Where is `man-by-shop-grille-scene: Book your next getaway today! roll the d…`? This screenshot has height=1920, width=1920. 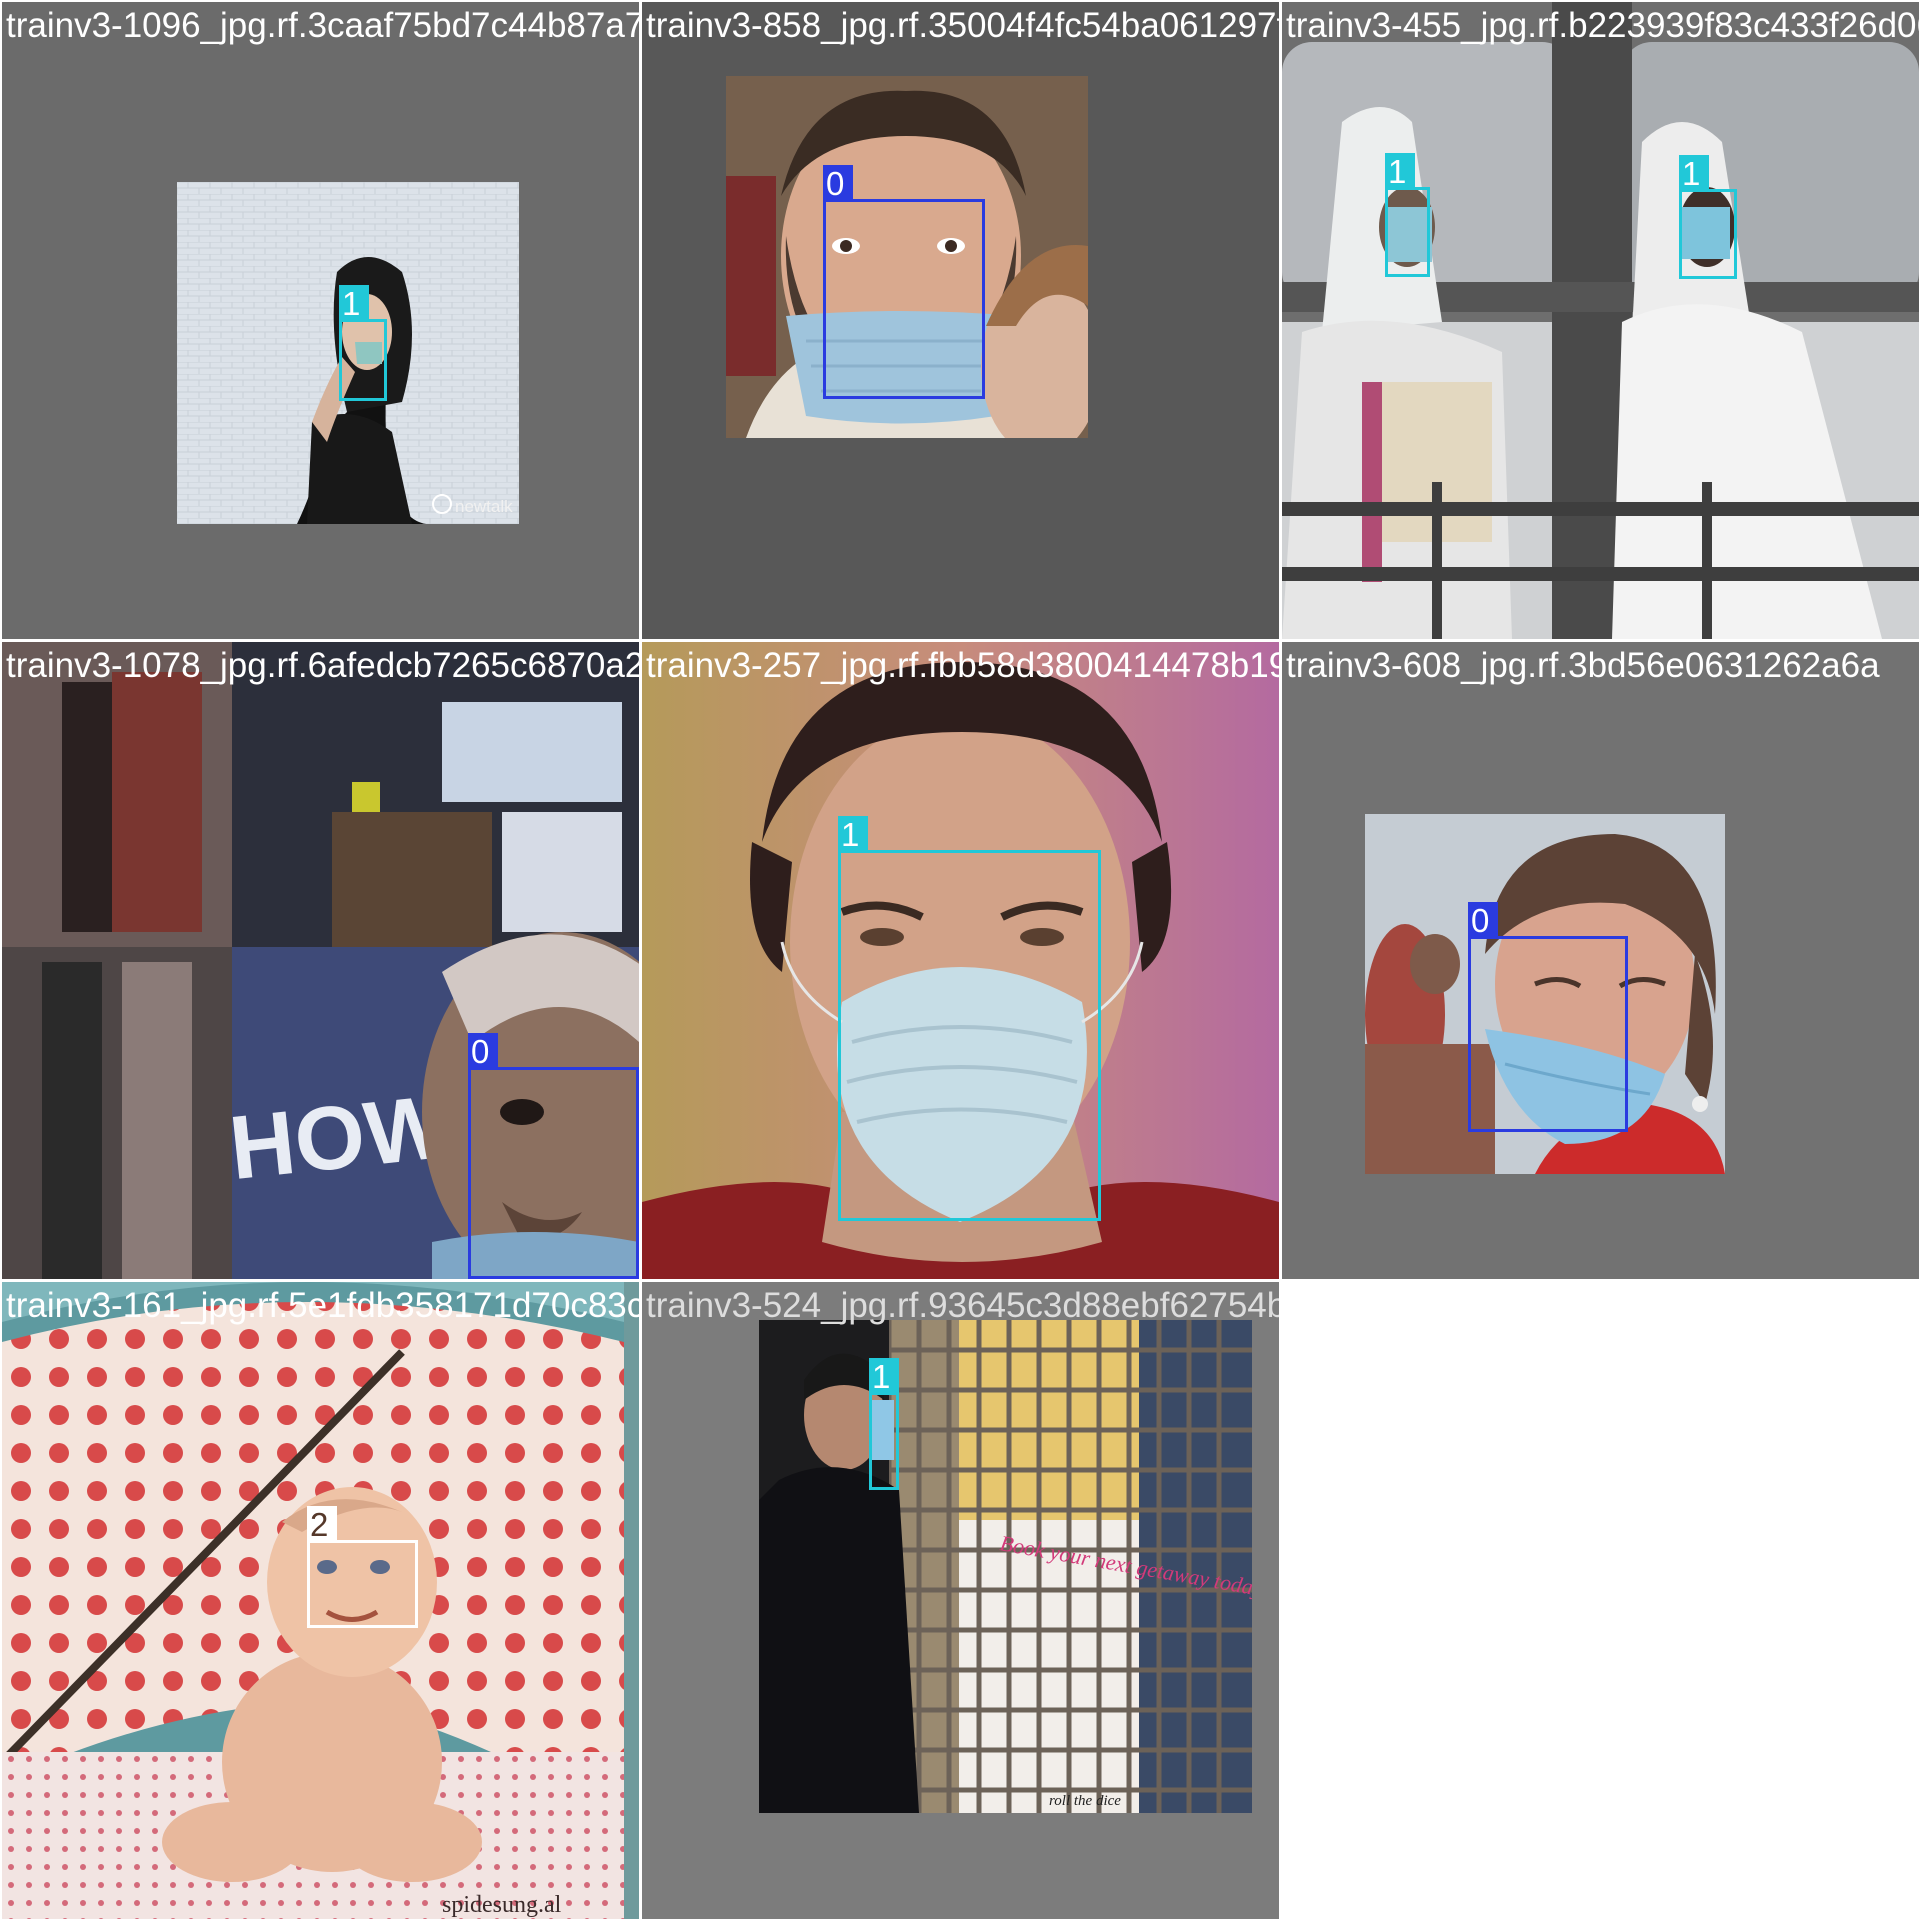
man-by-shop-grille-scene: Book your next getaway today! roll the d… is located at coordinates (1005, 1566).